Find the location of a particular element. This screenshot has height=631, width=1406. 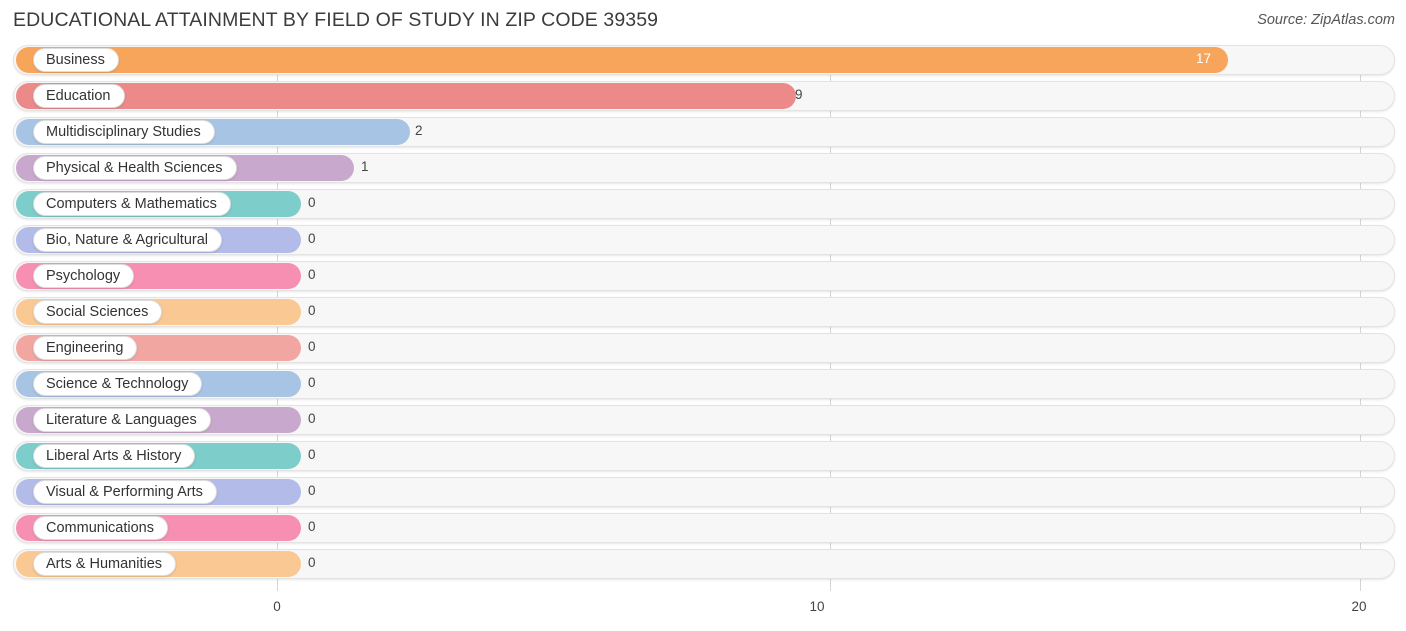

category-label-pill: Education is located at coordinates (79, 96).